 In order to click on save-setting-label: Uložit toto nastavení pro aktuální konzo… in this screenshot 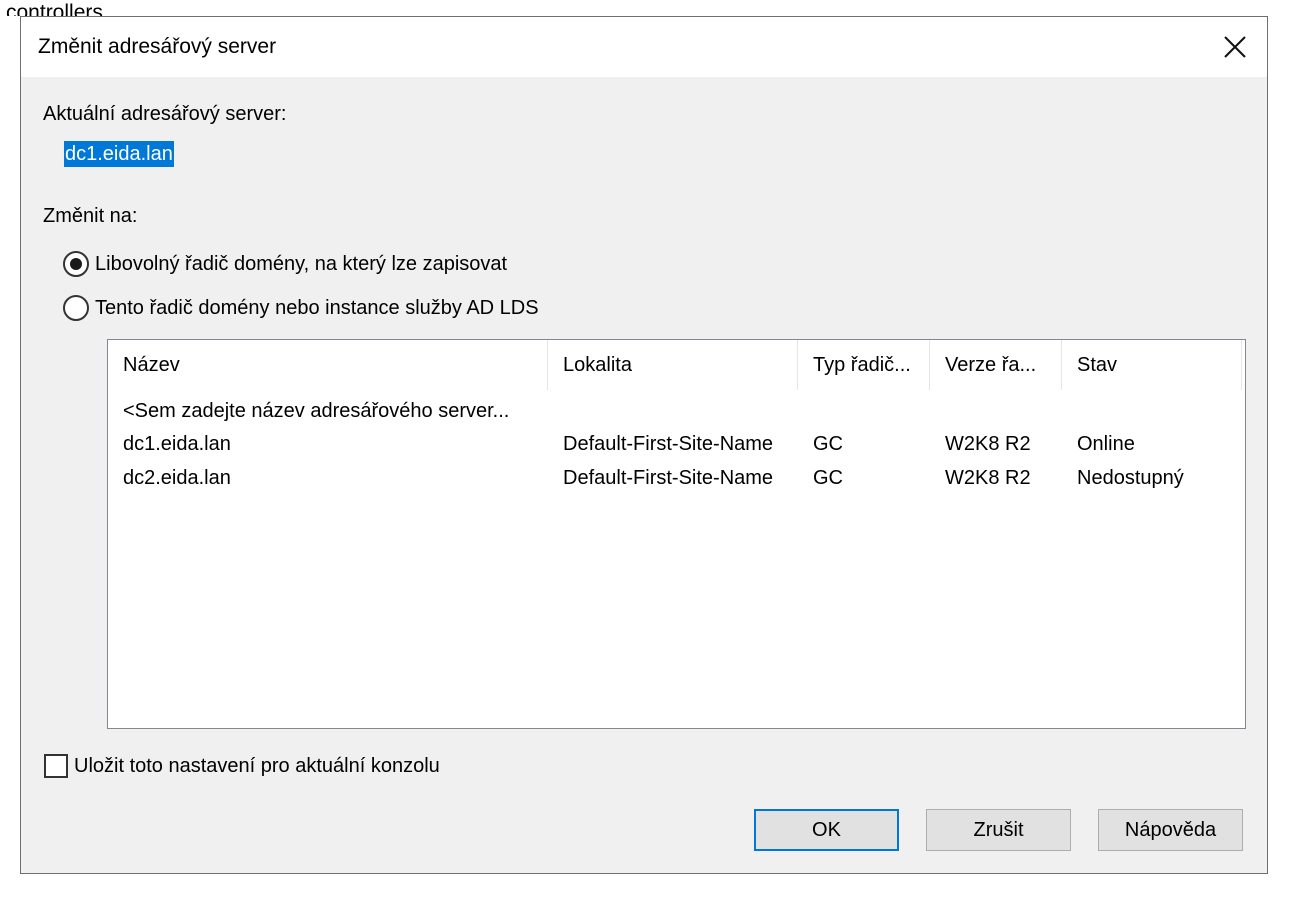, I will do `click(257, 765)`.